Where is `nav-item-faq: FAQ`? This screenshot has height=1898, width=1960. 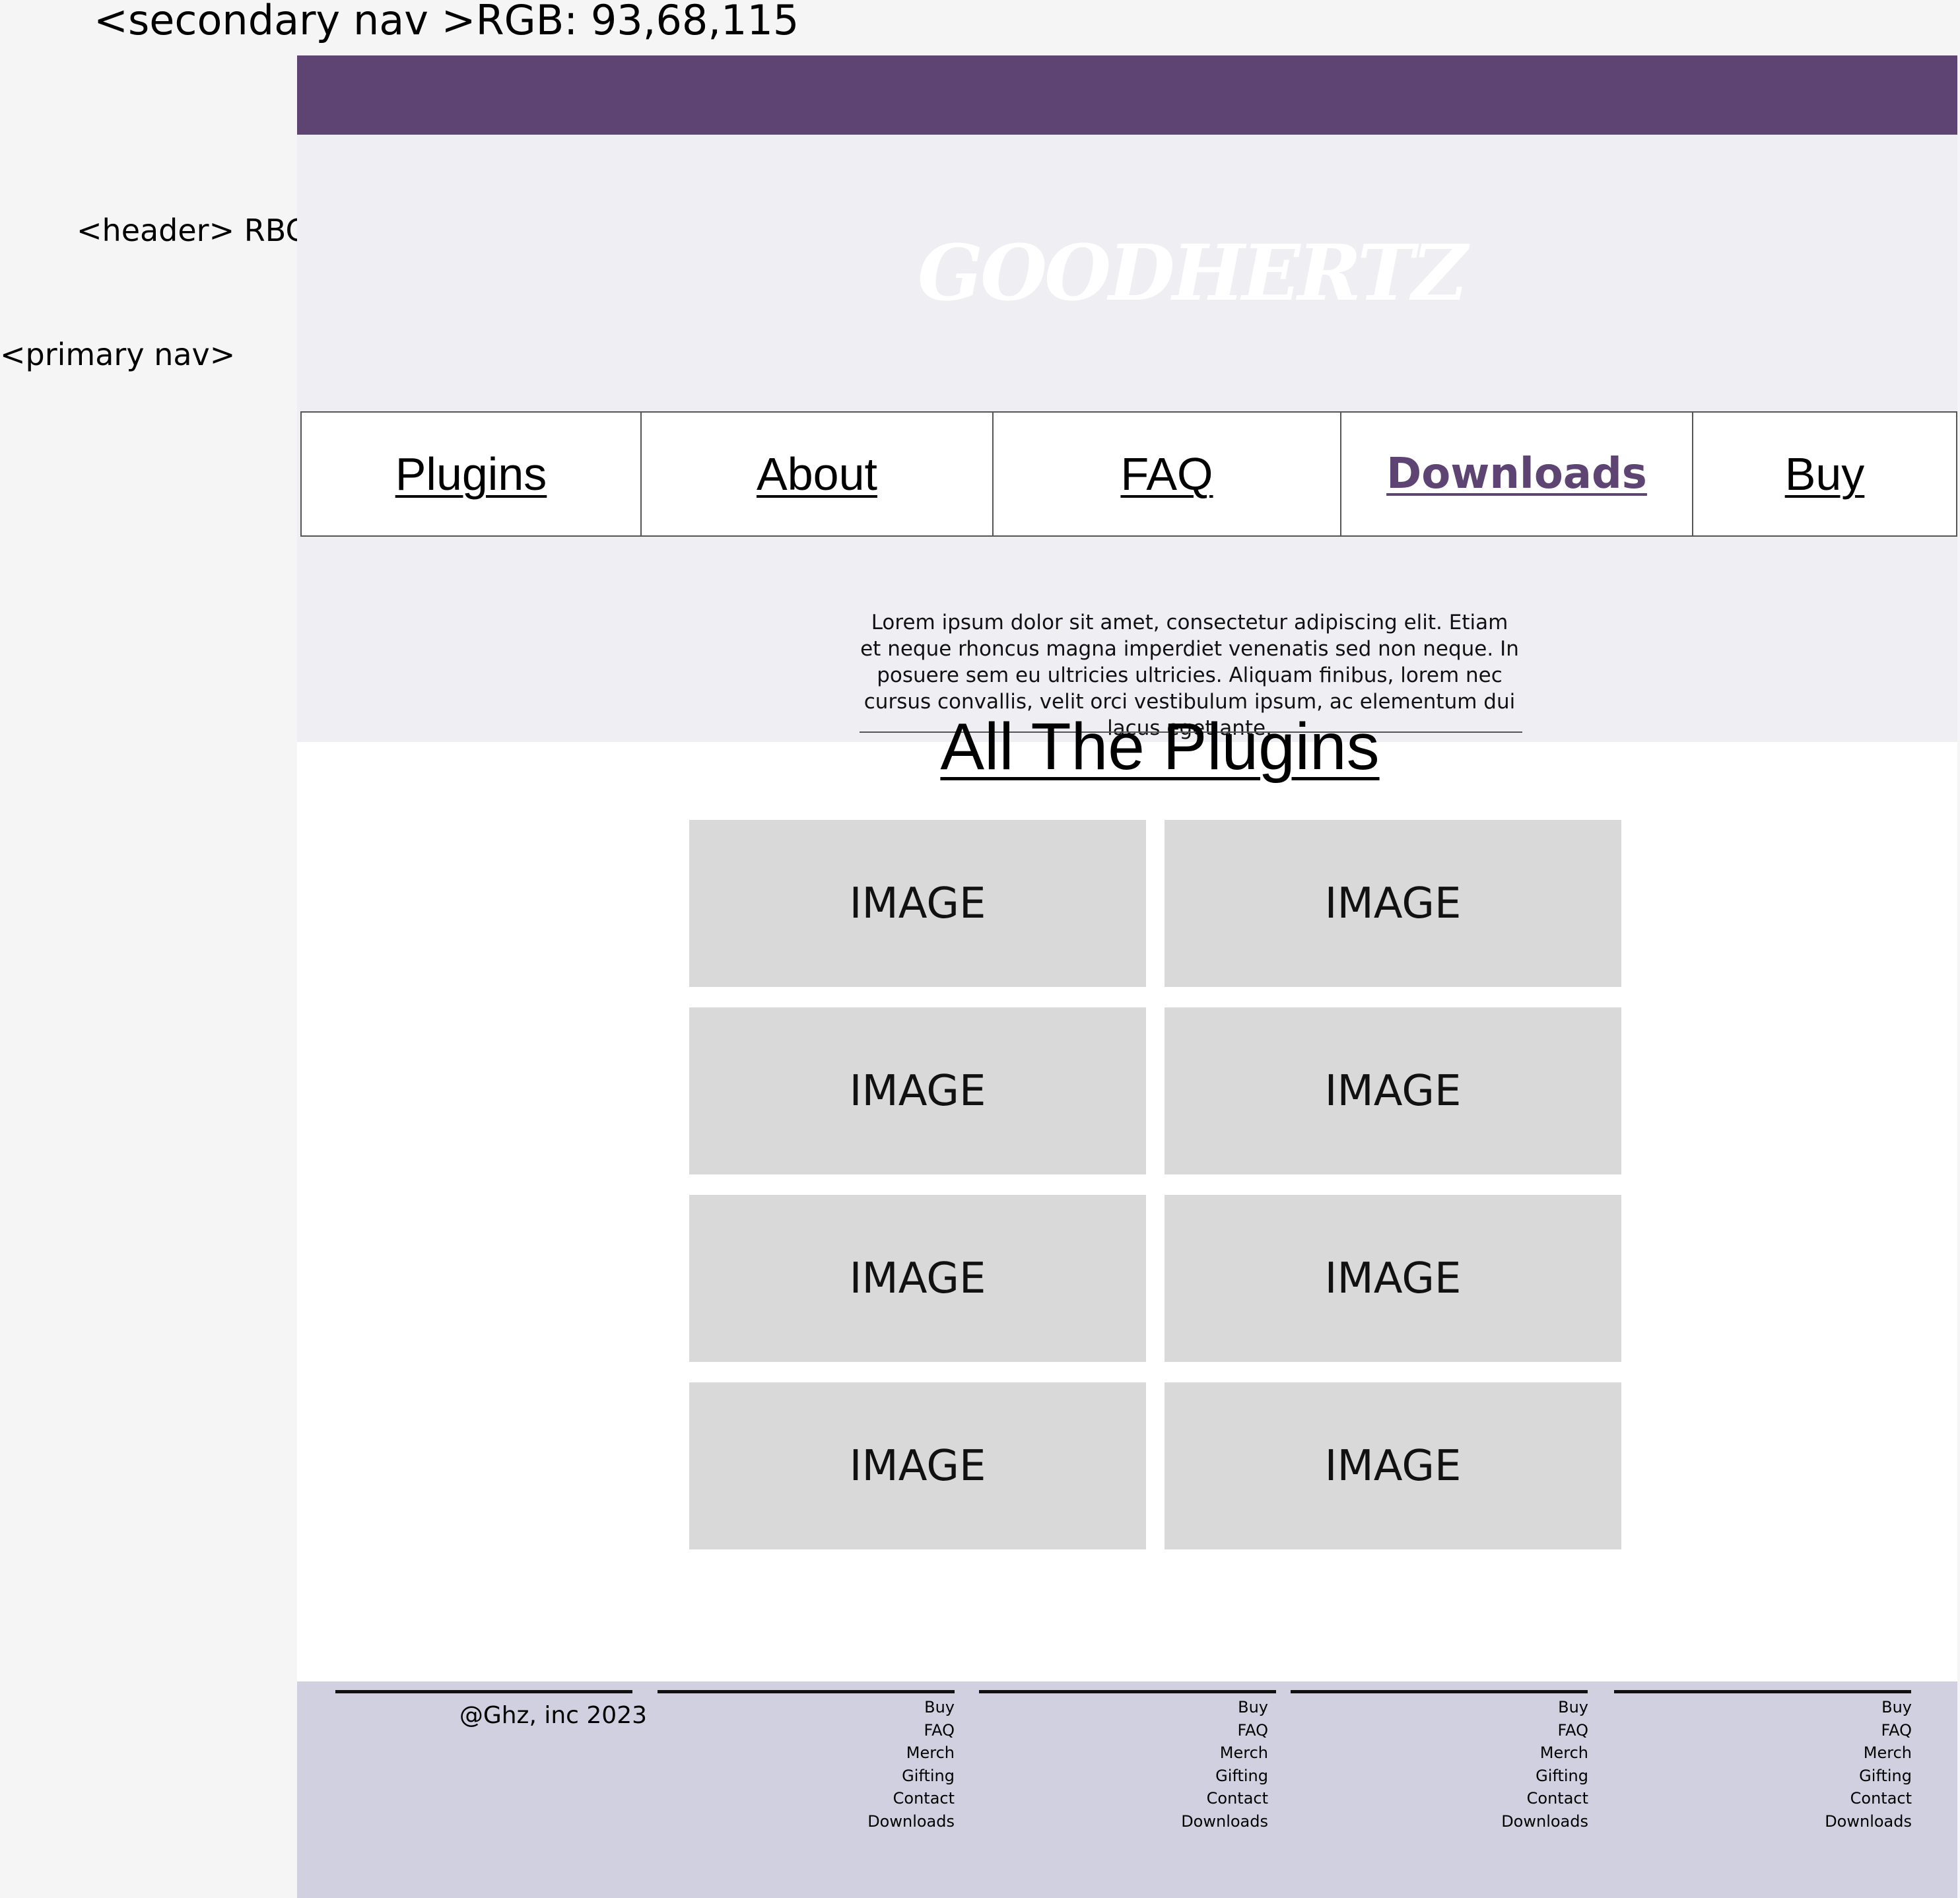 nav-item-faq: FAQ is located at coordinates (1166, 474).